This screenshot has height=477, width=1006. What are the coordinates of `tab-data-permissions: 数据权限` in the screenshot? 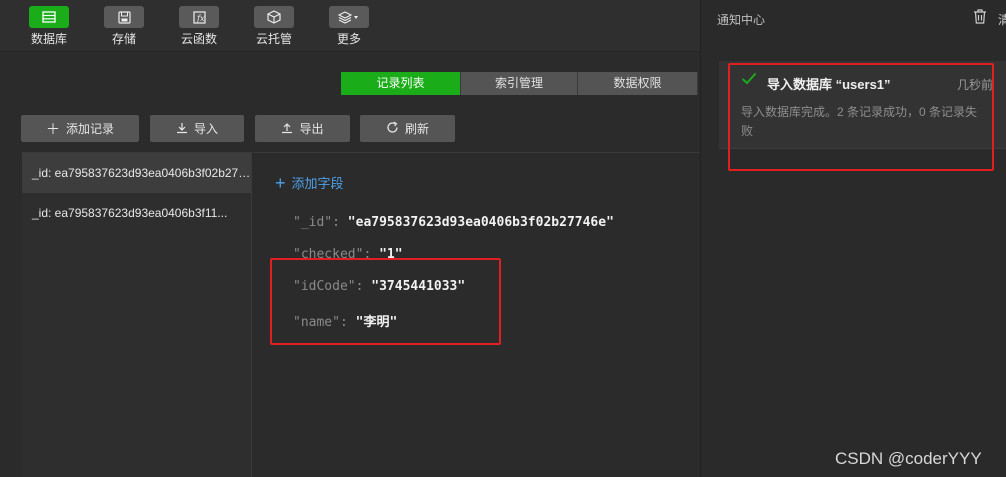 It's located at (638, 83).